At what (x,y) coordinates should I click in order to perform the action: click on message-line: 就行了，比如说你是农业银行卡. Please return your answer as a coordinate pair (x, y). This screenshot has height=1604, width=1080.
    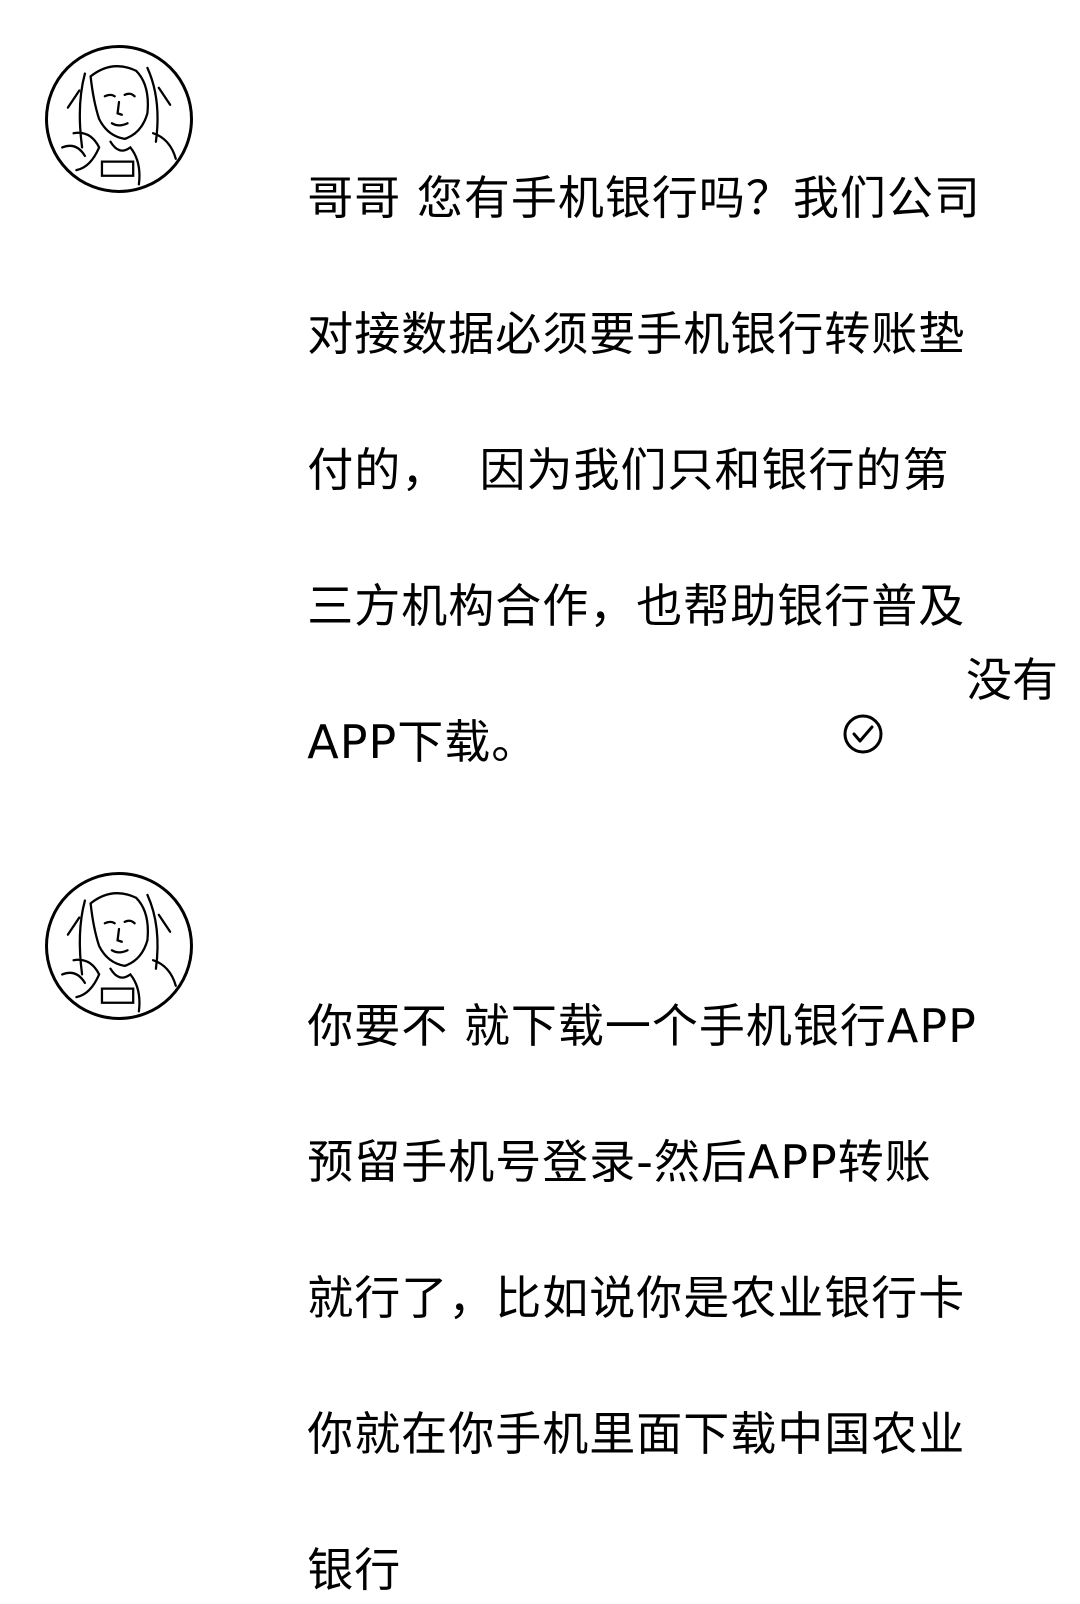
    Looking at the image, I should click on (636, 1298).